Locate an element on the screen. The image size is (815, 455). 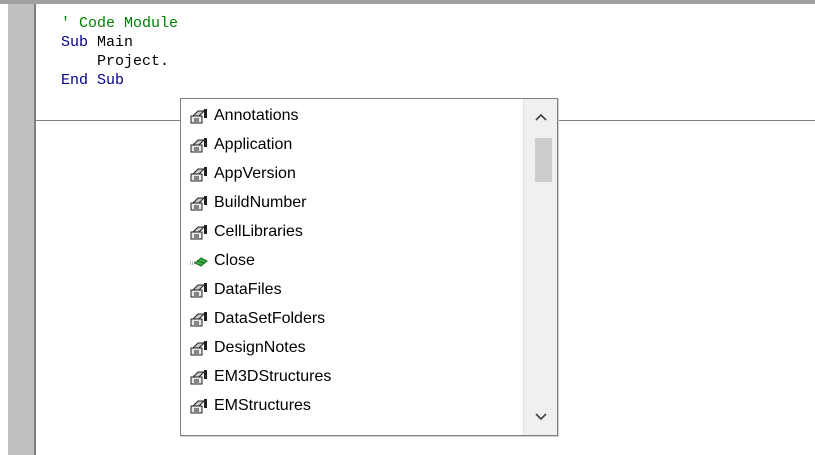
member-label: Annotations is located at coordinates (256, 115).